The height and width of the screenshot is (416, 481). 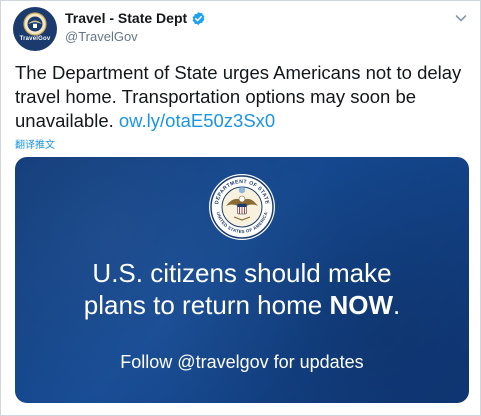 I want to click on tweet-link: ow.ly/otaE50z3Sx0, so click(x=197, y=120).